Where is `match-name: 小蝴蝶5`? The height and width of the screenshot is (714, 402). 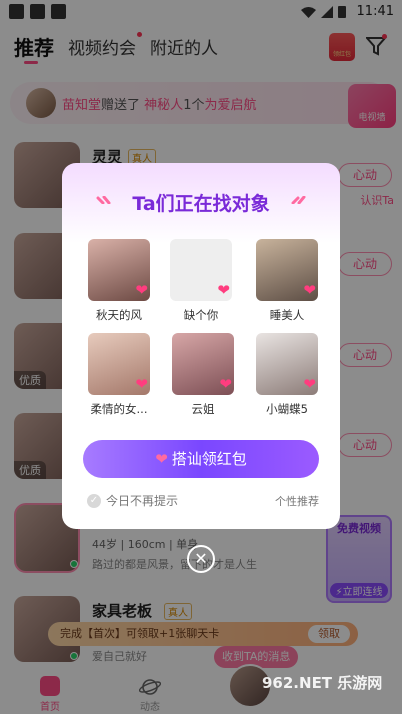
match-name: 小蝴蝶5 is located at coordinates (287, 409).